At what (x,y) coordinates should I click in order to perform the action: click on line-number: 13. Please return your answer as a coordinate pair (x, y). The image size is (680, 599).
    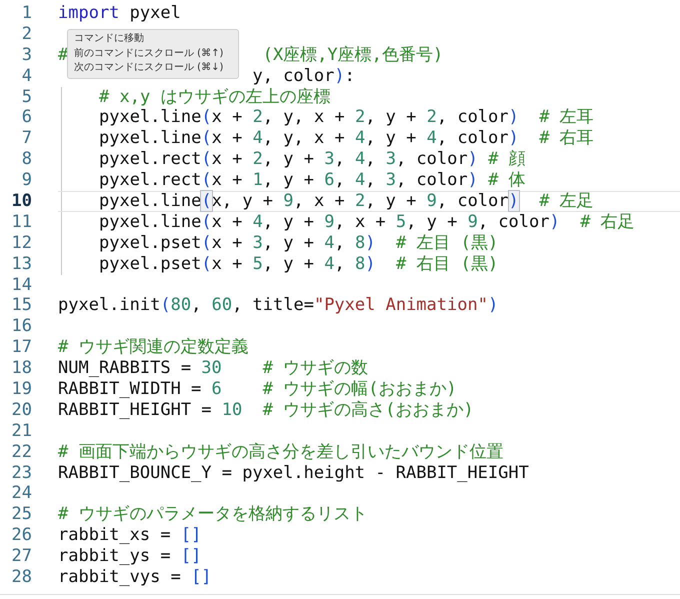
    Looking at the image, I should click on (21, 264).